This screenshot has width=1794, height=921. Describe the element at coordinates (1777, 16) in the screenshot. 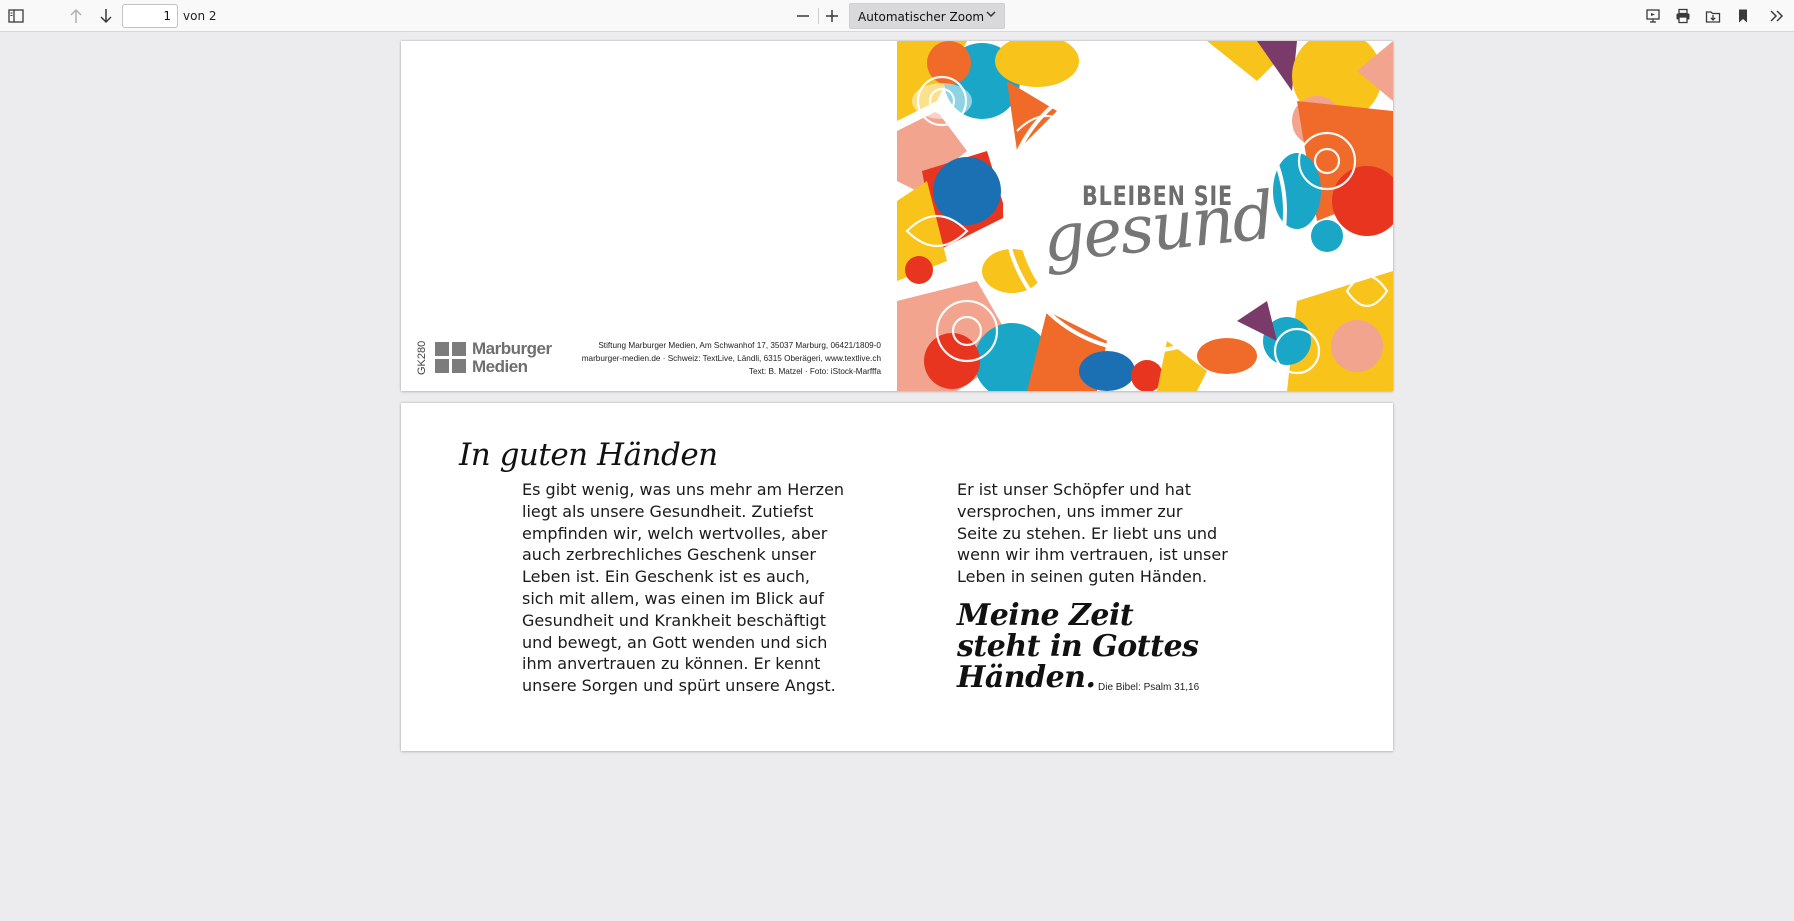

I see `tools-chevron-icon` at that location.